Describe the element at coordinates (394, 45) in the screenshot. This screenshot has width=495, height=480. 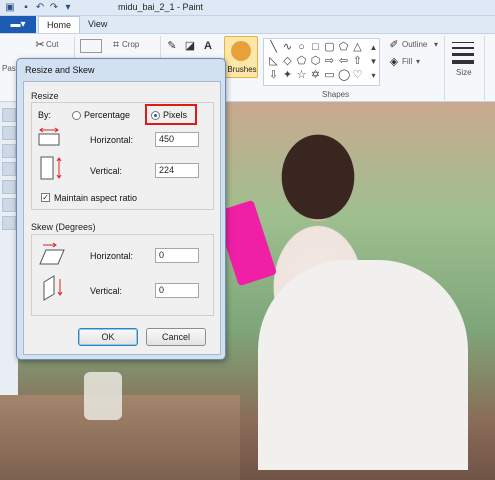
I see `outline-icon: ✐` at that location.